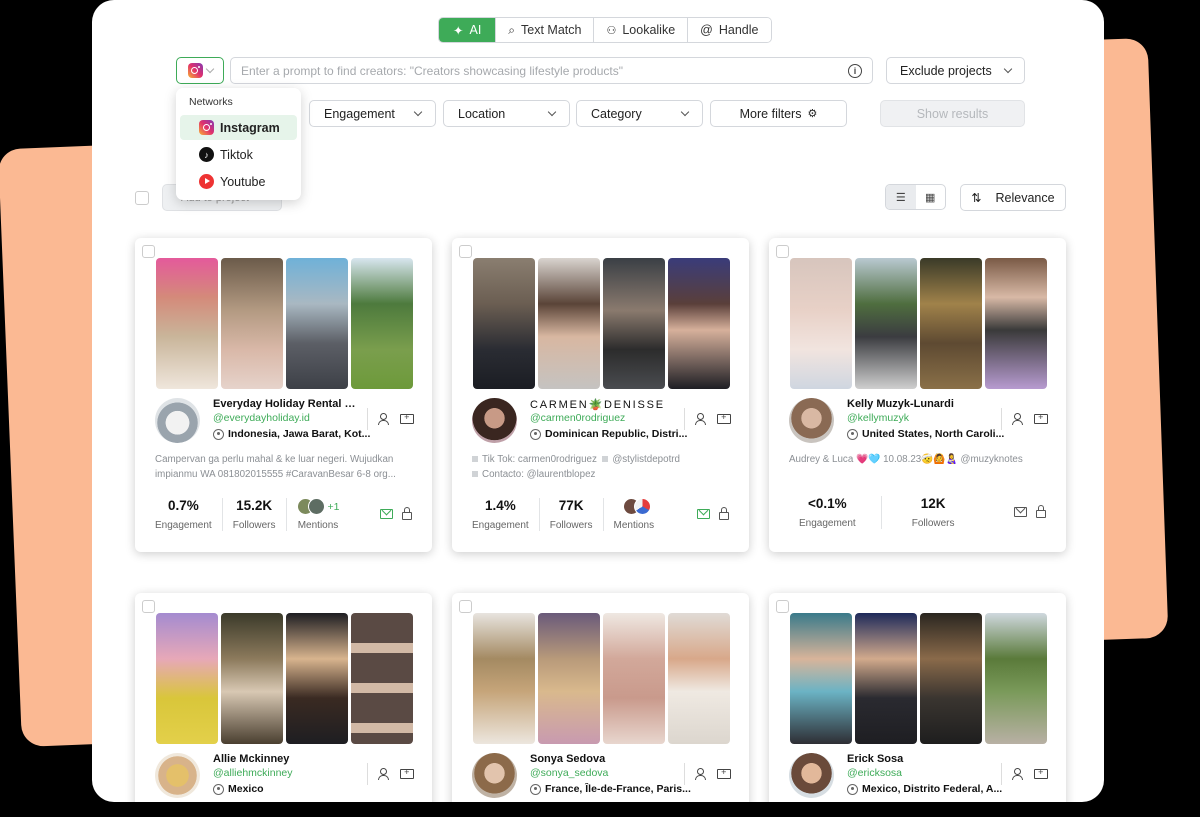 The width and height of the screenshot is (1200, 817). I want to click on creator-handle: @sonya_sedova, so click(569, 773).